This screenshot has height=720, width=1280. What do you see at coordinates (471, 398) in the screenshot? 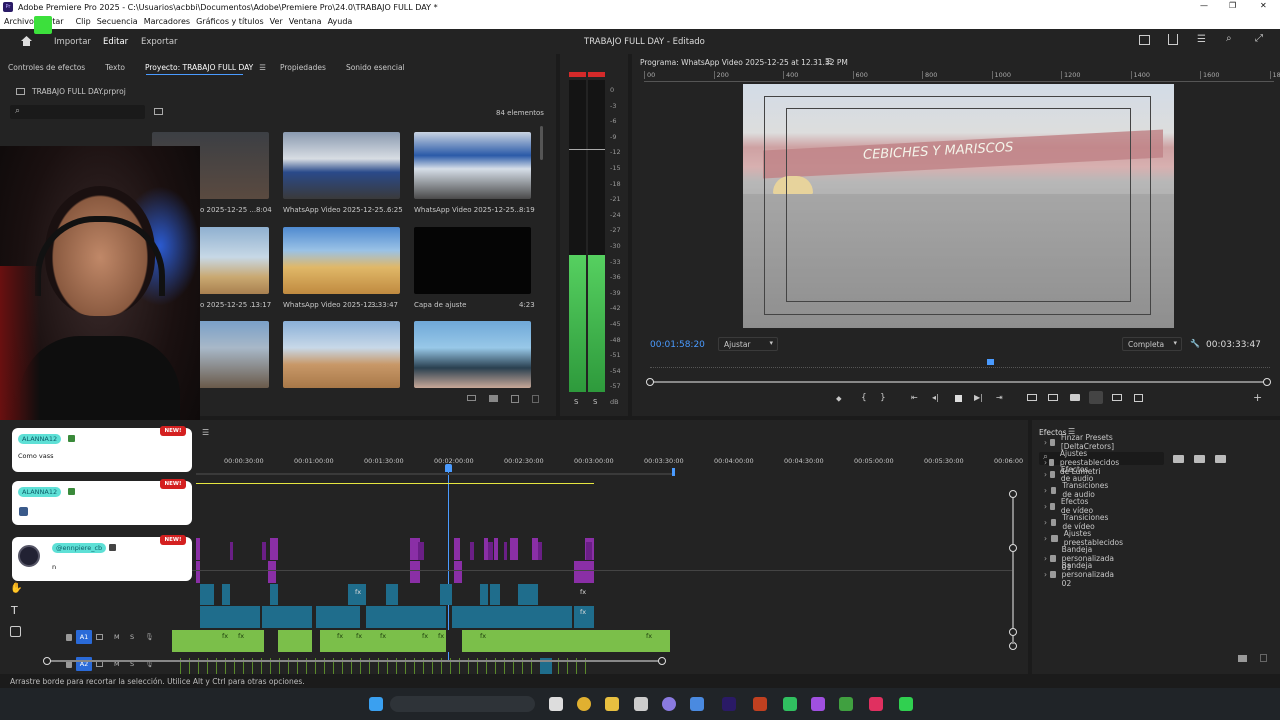
I see `list-view-icon` at bounding box center [471, 398].